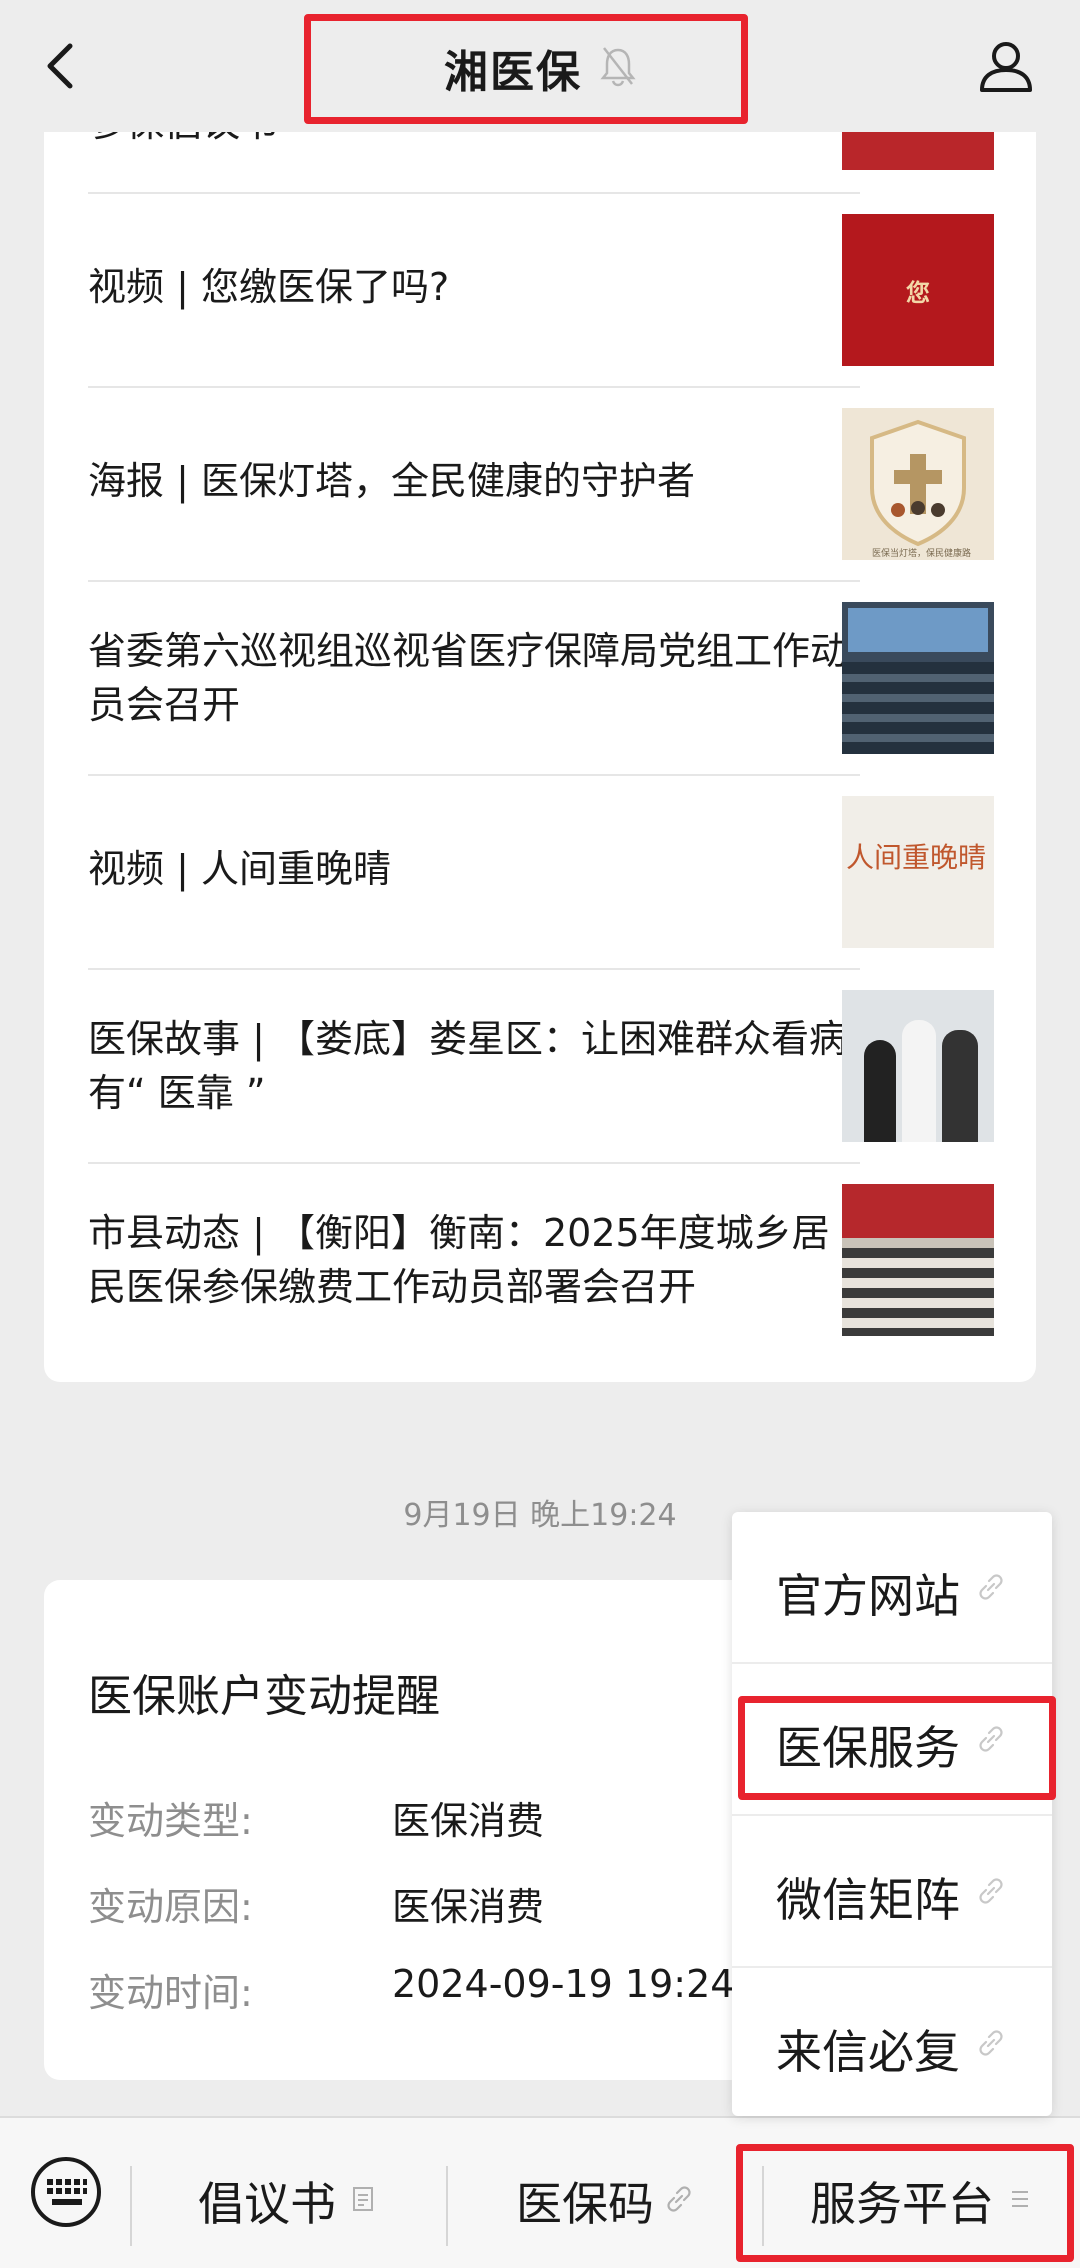 The image size is (1080, 2268). I want to click on article-item: 海报 | 医保灯塔，全民健康的守护者, so click(474, 485).